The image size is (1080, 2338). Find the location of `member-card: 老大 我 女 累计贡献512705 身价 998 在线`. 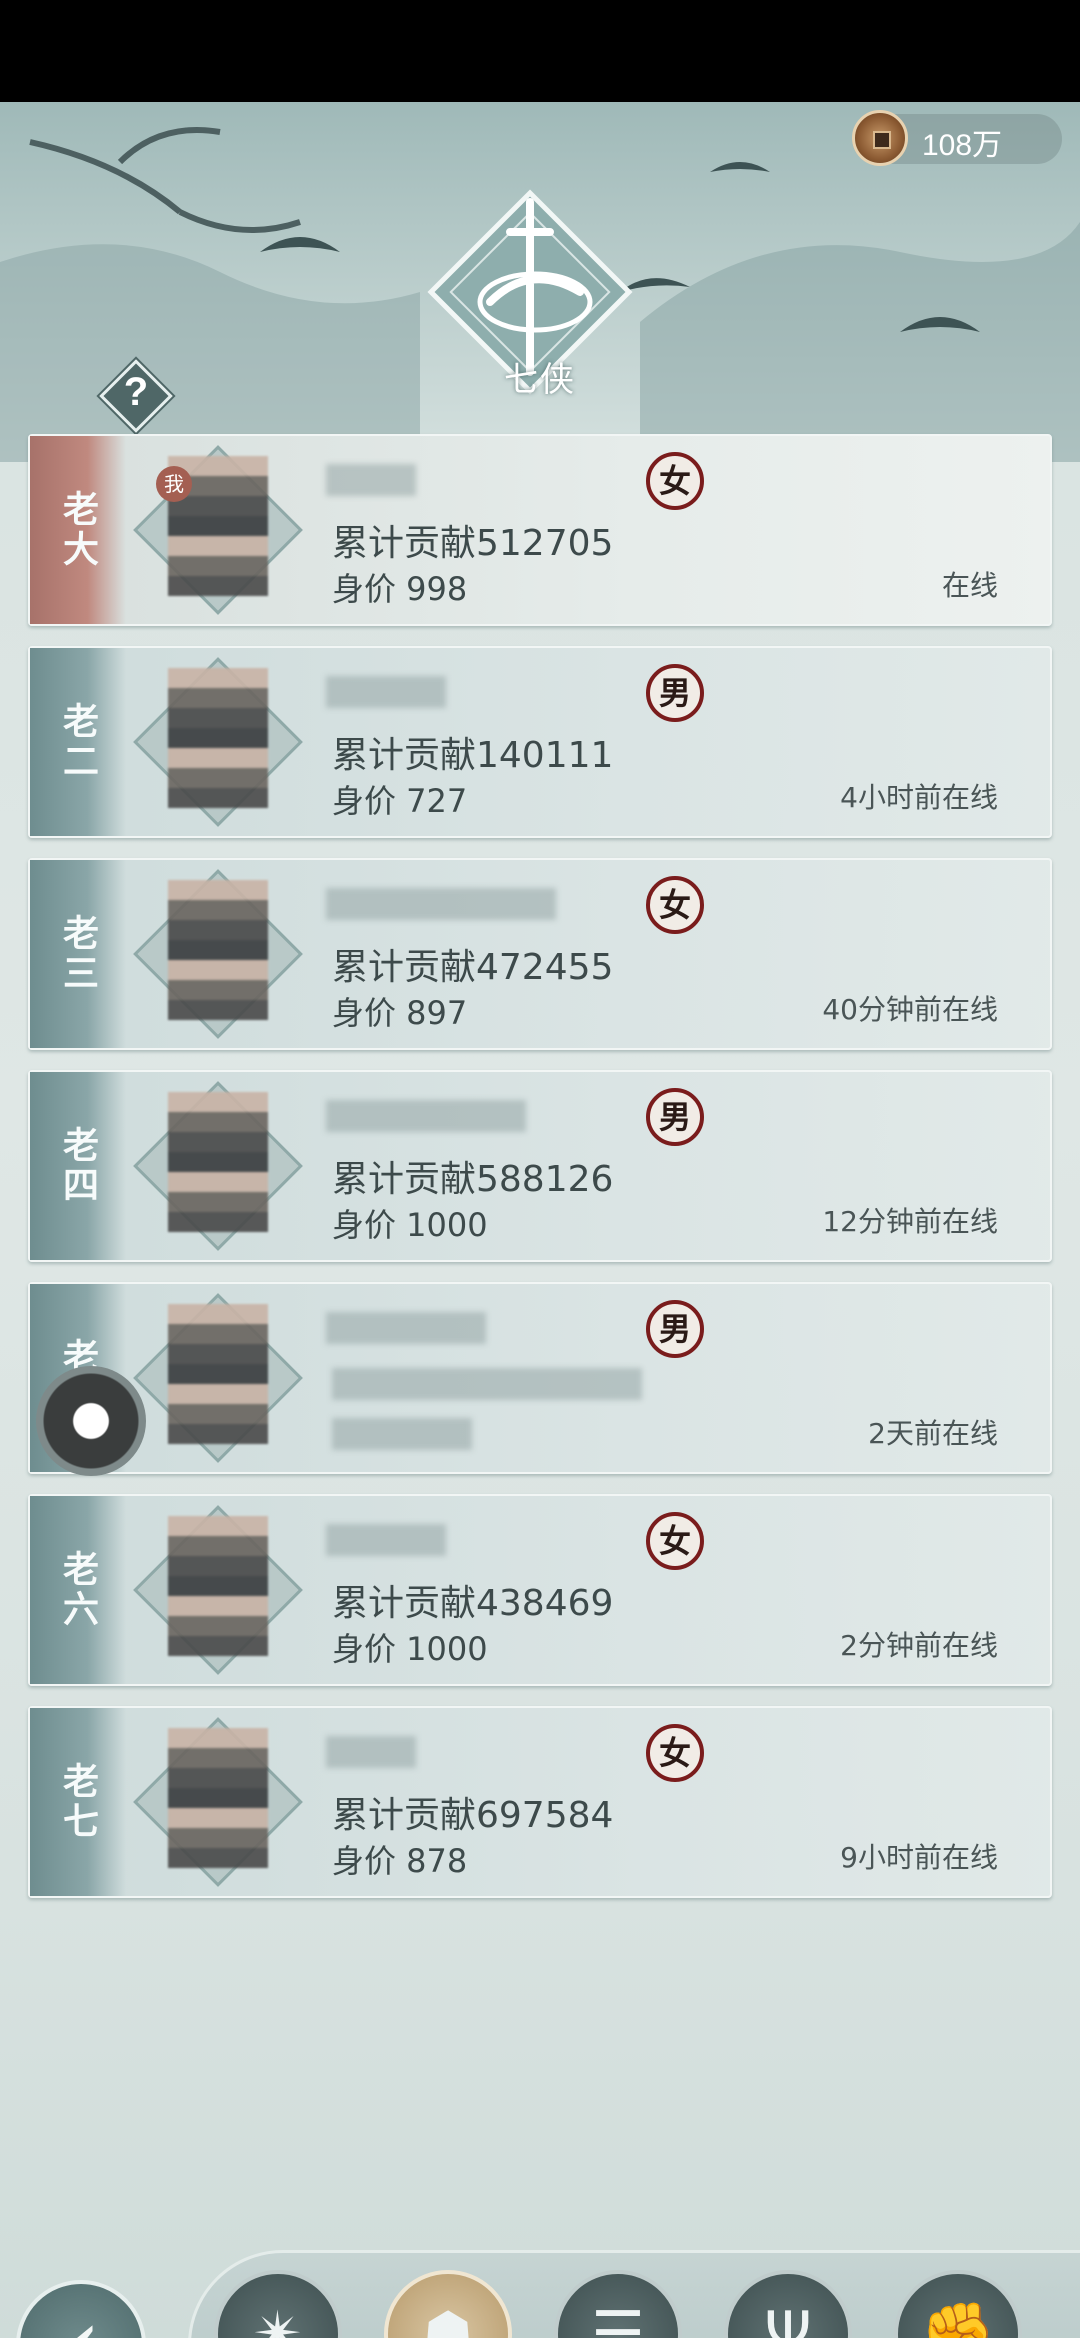

member-card: 老大 我 女 累计贡献512705 身价 998 在线 is located at coordinates (540, 530).